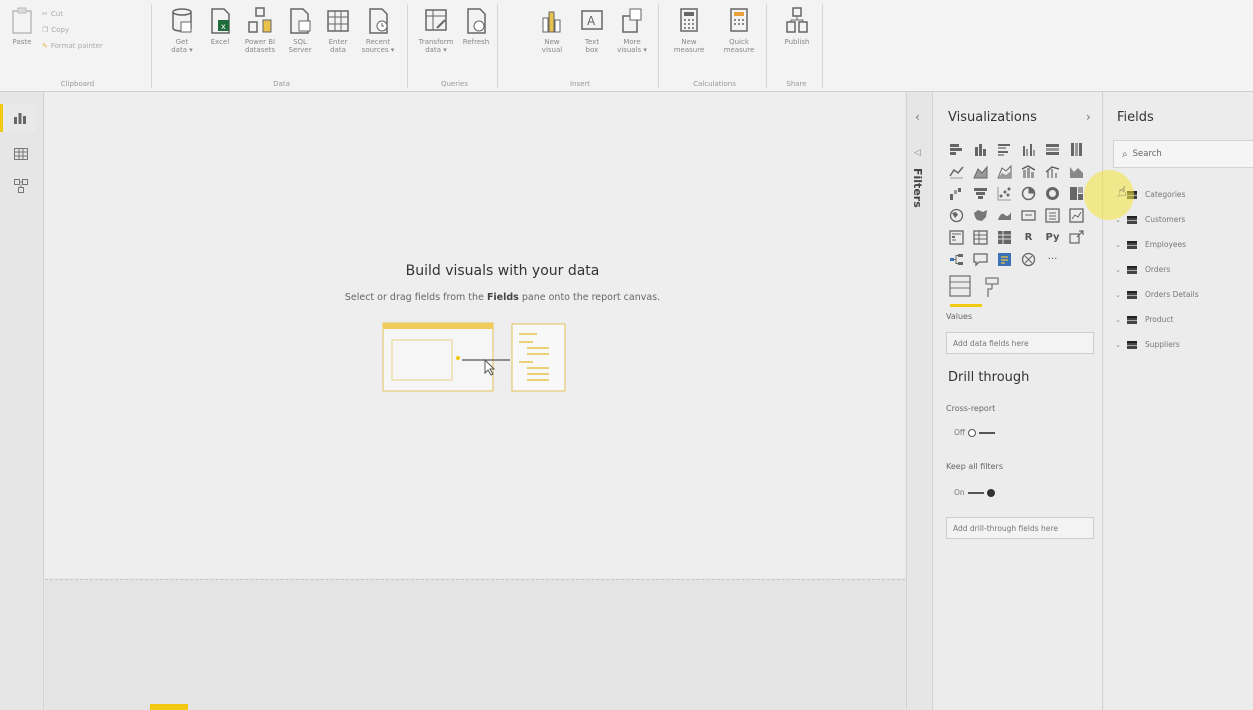 The height and width of the screenshot is (710, 1253). What do you see at coordinates (1028, 193) in the screenshot?
I see `pie-icon` at bounding box center [1028, 193].